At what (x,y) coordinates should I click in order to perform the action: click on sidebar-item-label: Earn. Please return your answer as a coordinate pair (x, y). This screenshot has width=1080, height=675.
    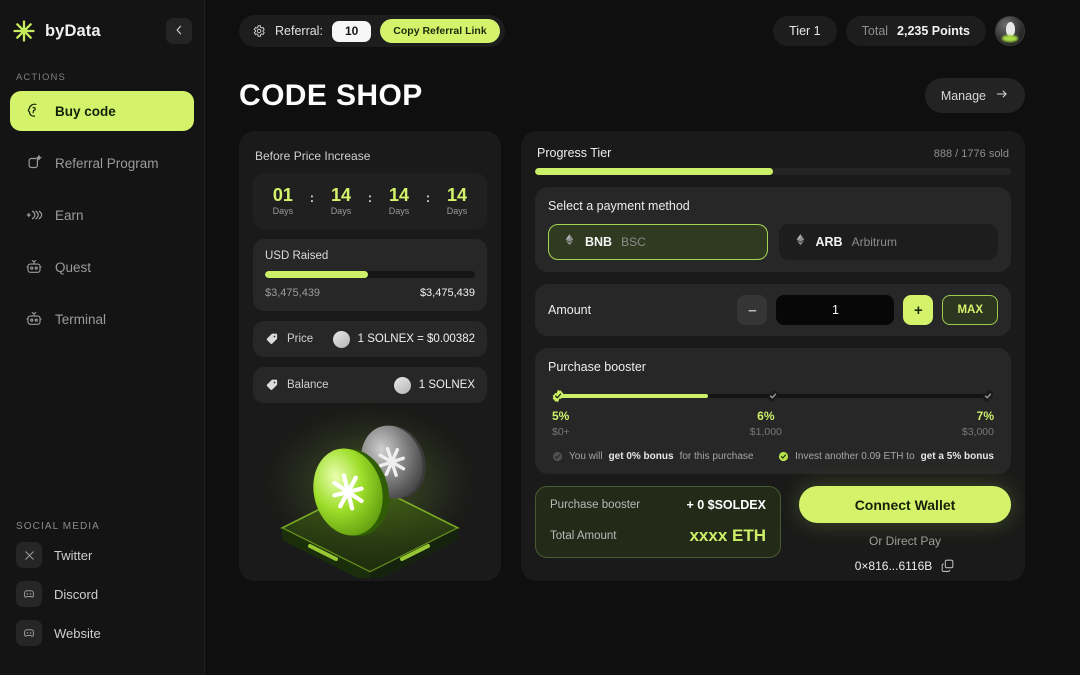
    Looking at the image, I should click on (69, 215).